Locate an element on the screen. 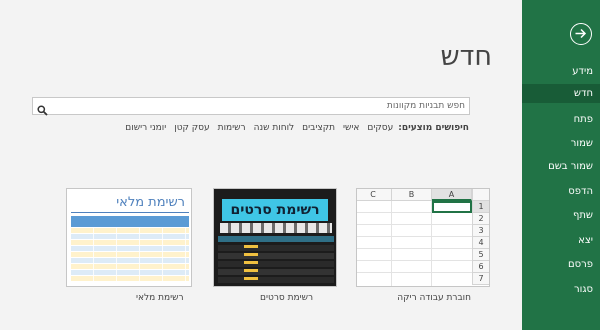 The width and height of the screenshot is (600, 330). template-inventory-list: רשימת מלאי is located at coordinates (129, 237).